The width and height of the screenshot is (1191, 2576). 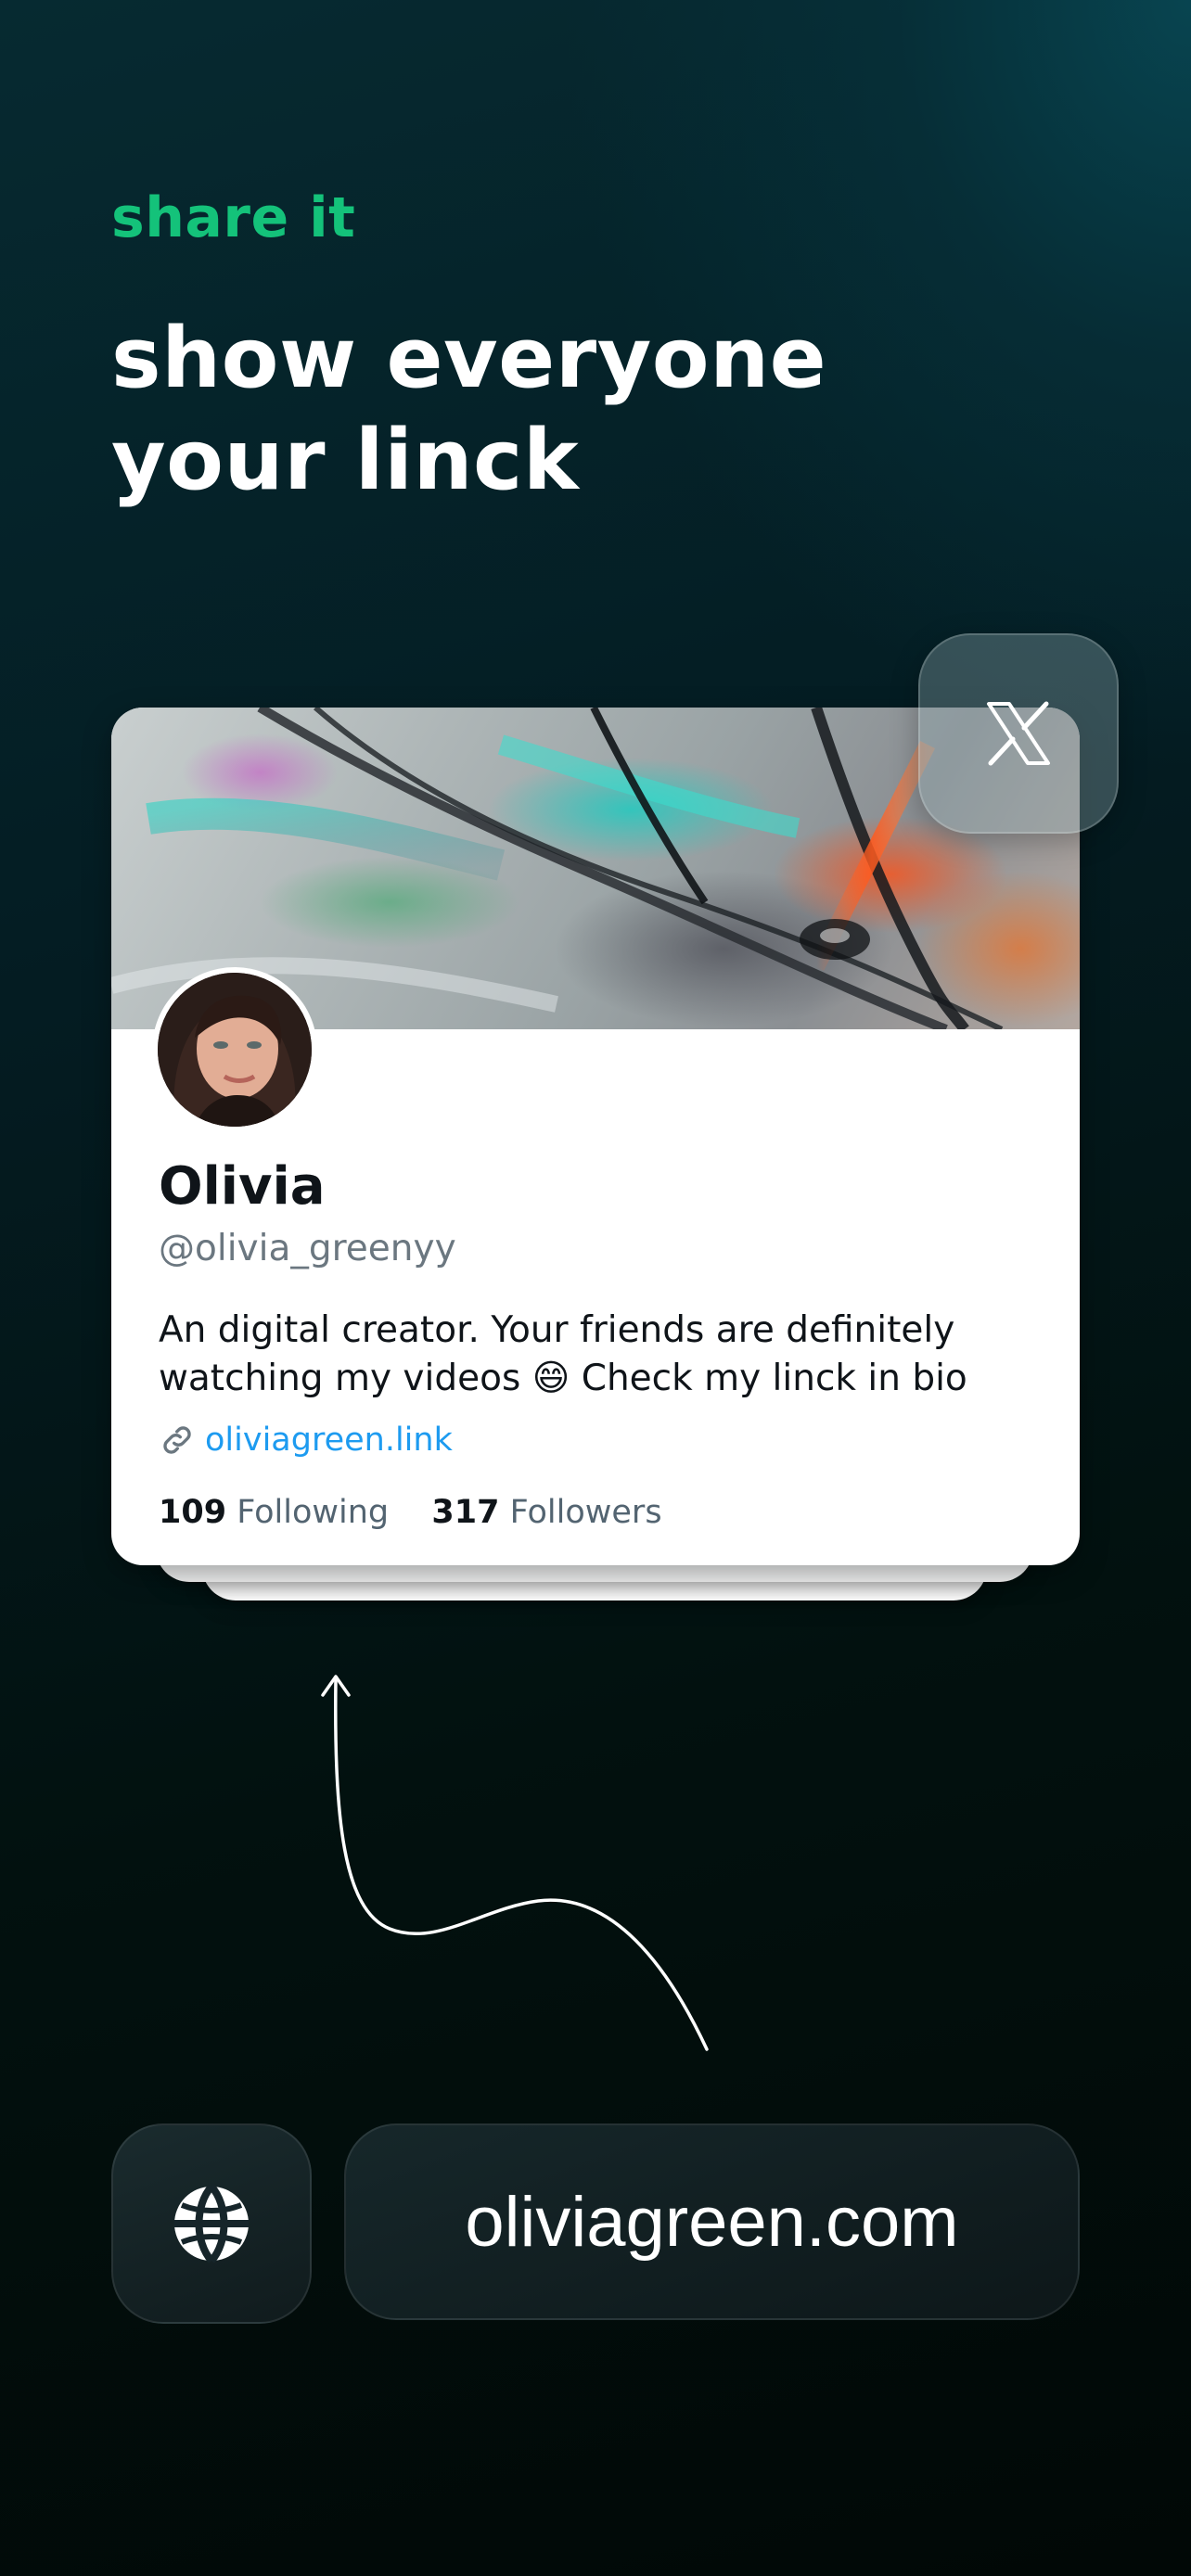 I want to click on url-text: oliviagreen.com, so click(x=712, y=2222).